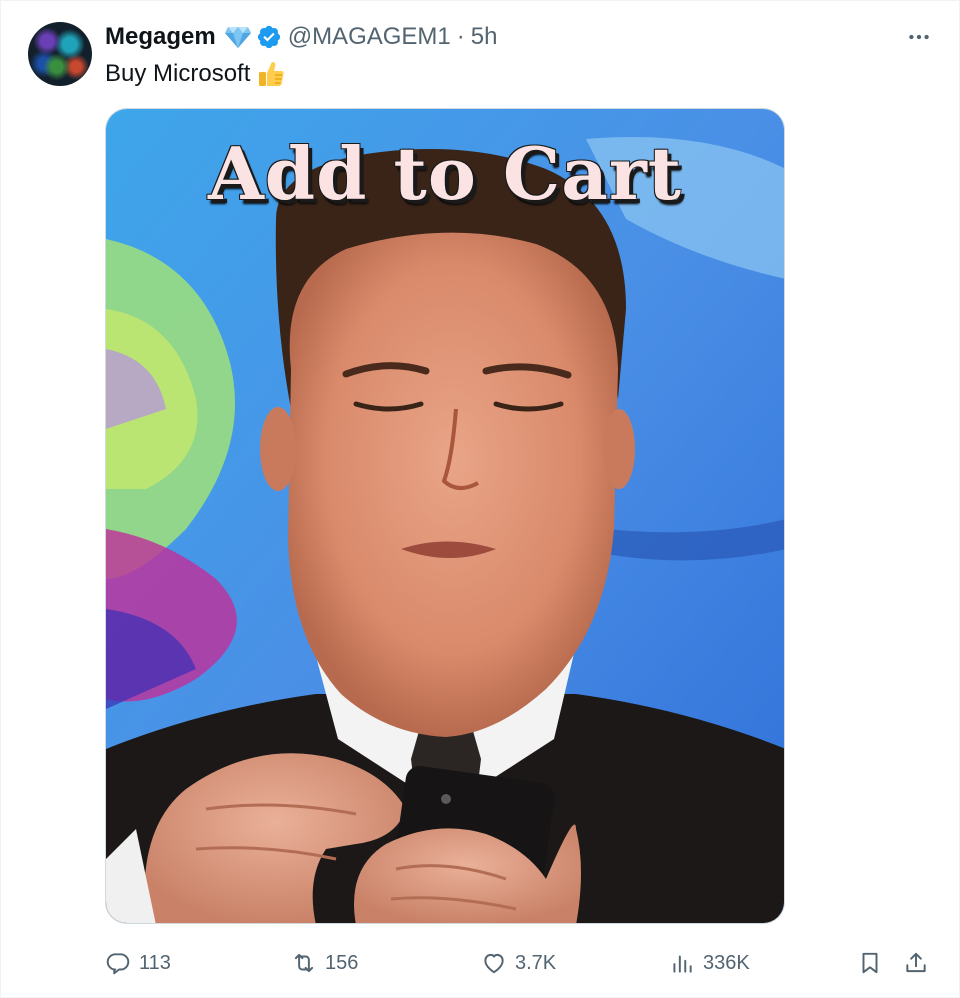 The width and height of the screenshot is (960, 998). Describe the element at coordinates (494, 963) in the screenshot. I see `heart-icon` at that location.